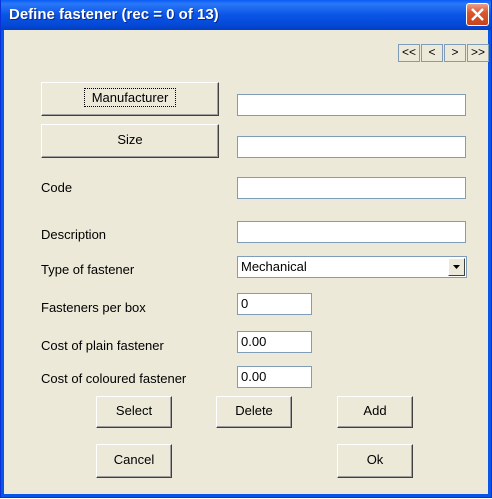 This screenshot has width=492, height=499. Describe the element at coordinates (134, 461) in the screenshot. I see `cancel-button: Cancel` at that location.